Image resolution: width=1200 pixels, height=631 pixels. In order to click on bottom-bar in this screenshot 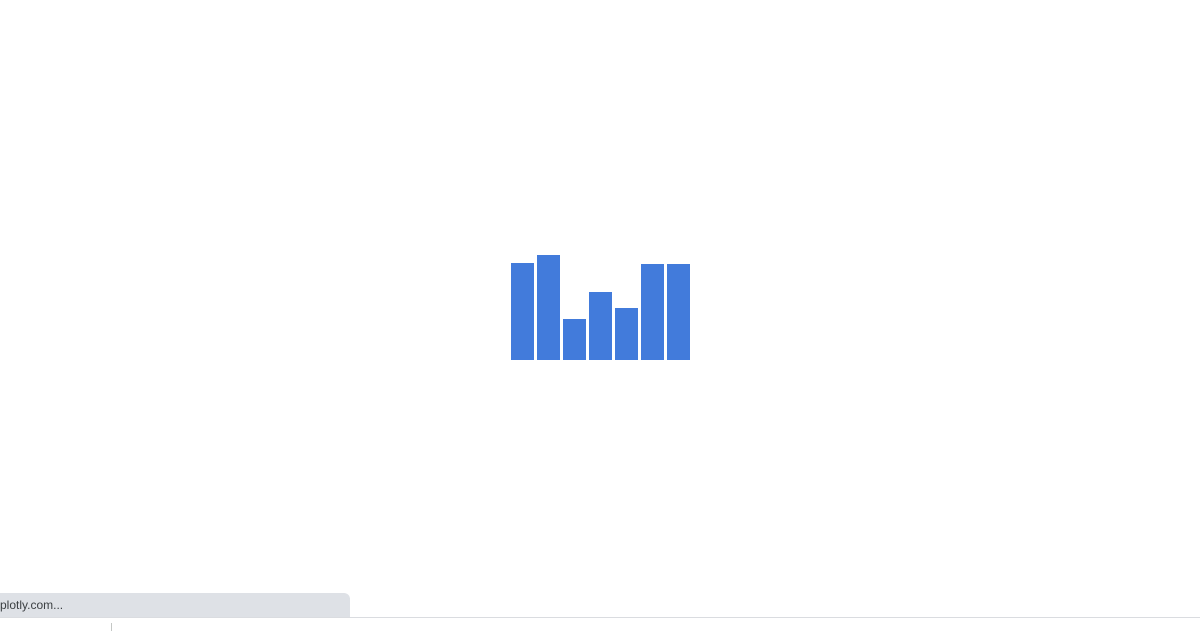, I will do `click(600, 624)`.